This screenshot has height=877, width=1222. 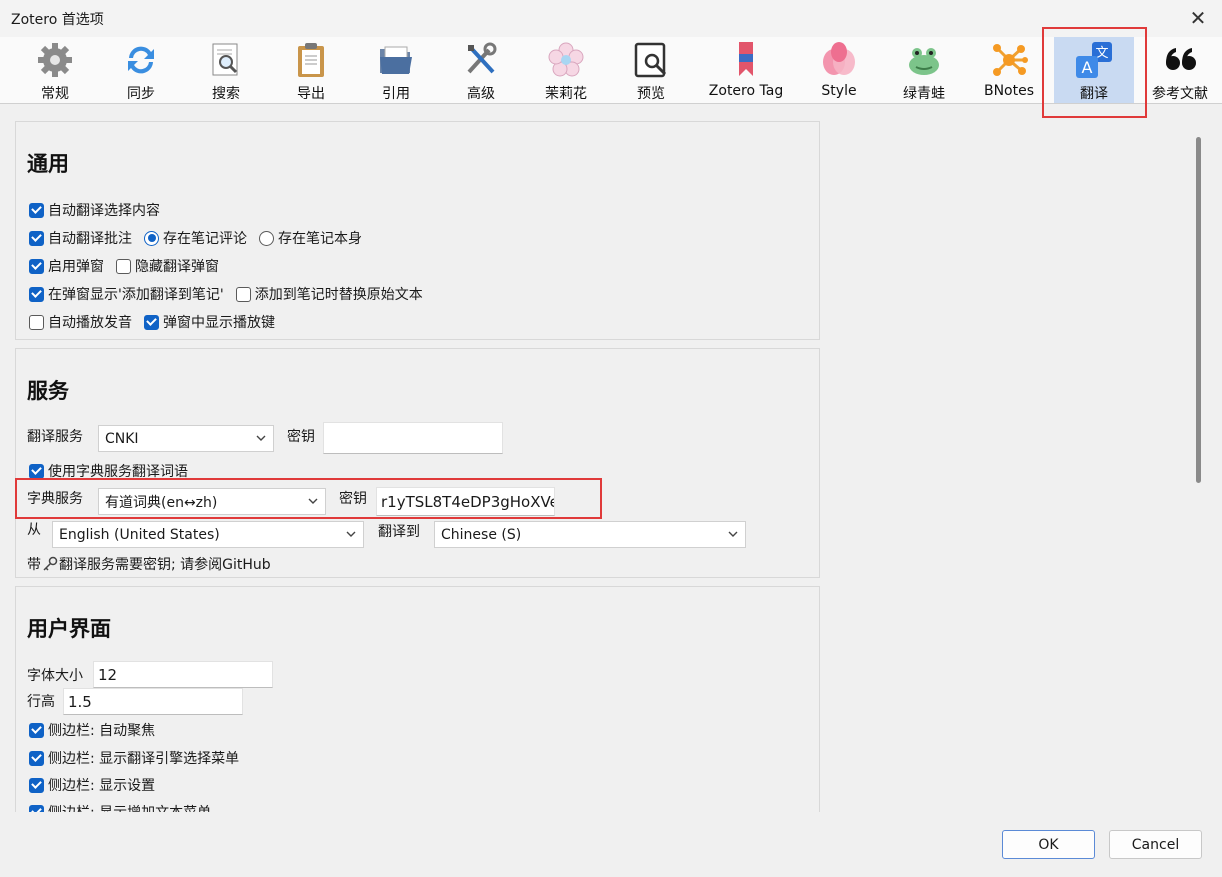 I want to click on window-title: Zotero 首选项, so click(x=57, y=20).